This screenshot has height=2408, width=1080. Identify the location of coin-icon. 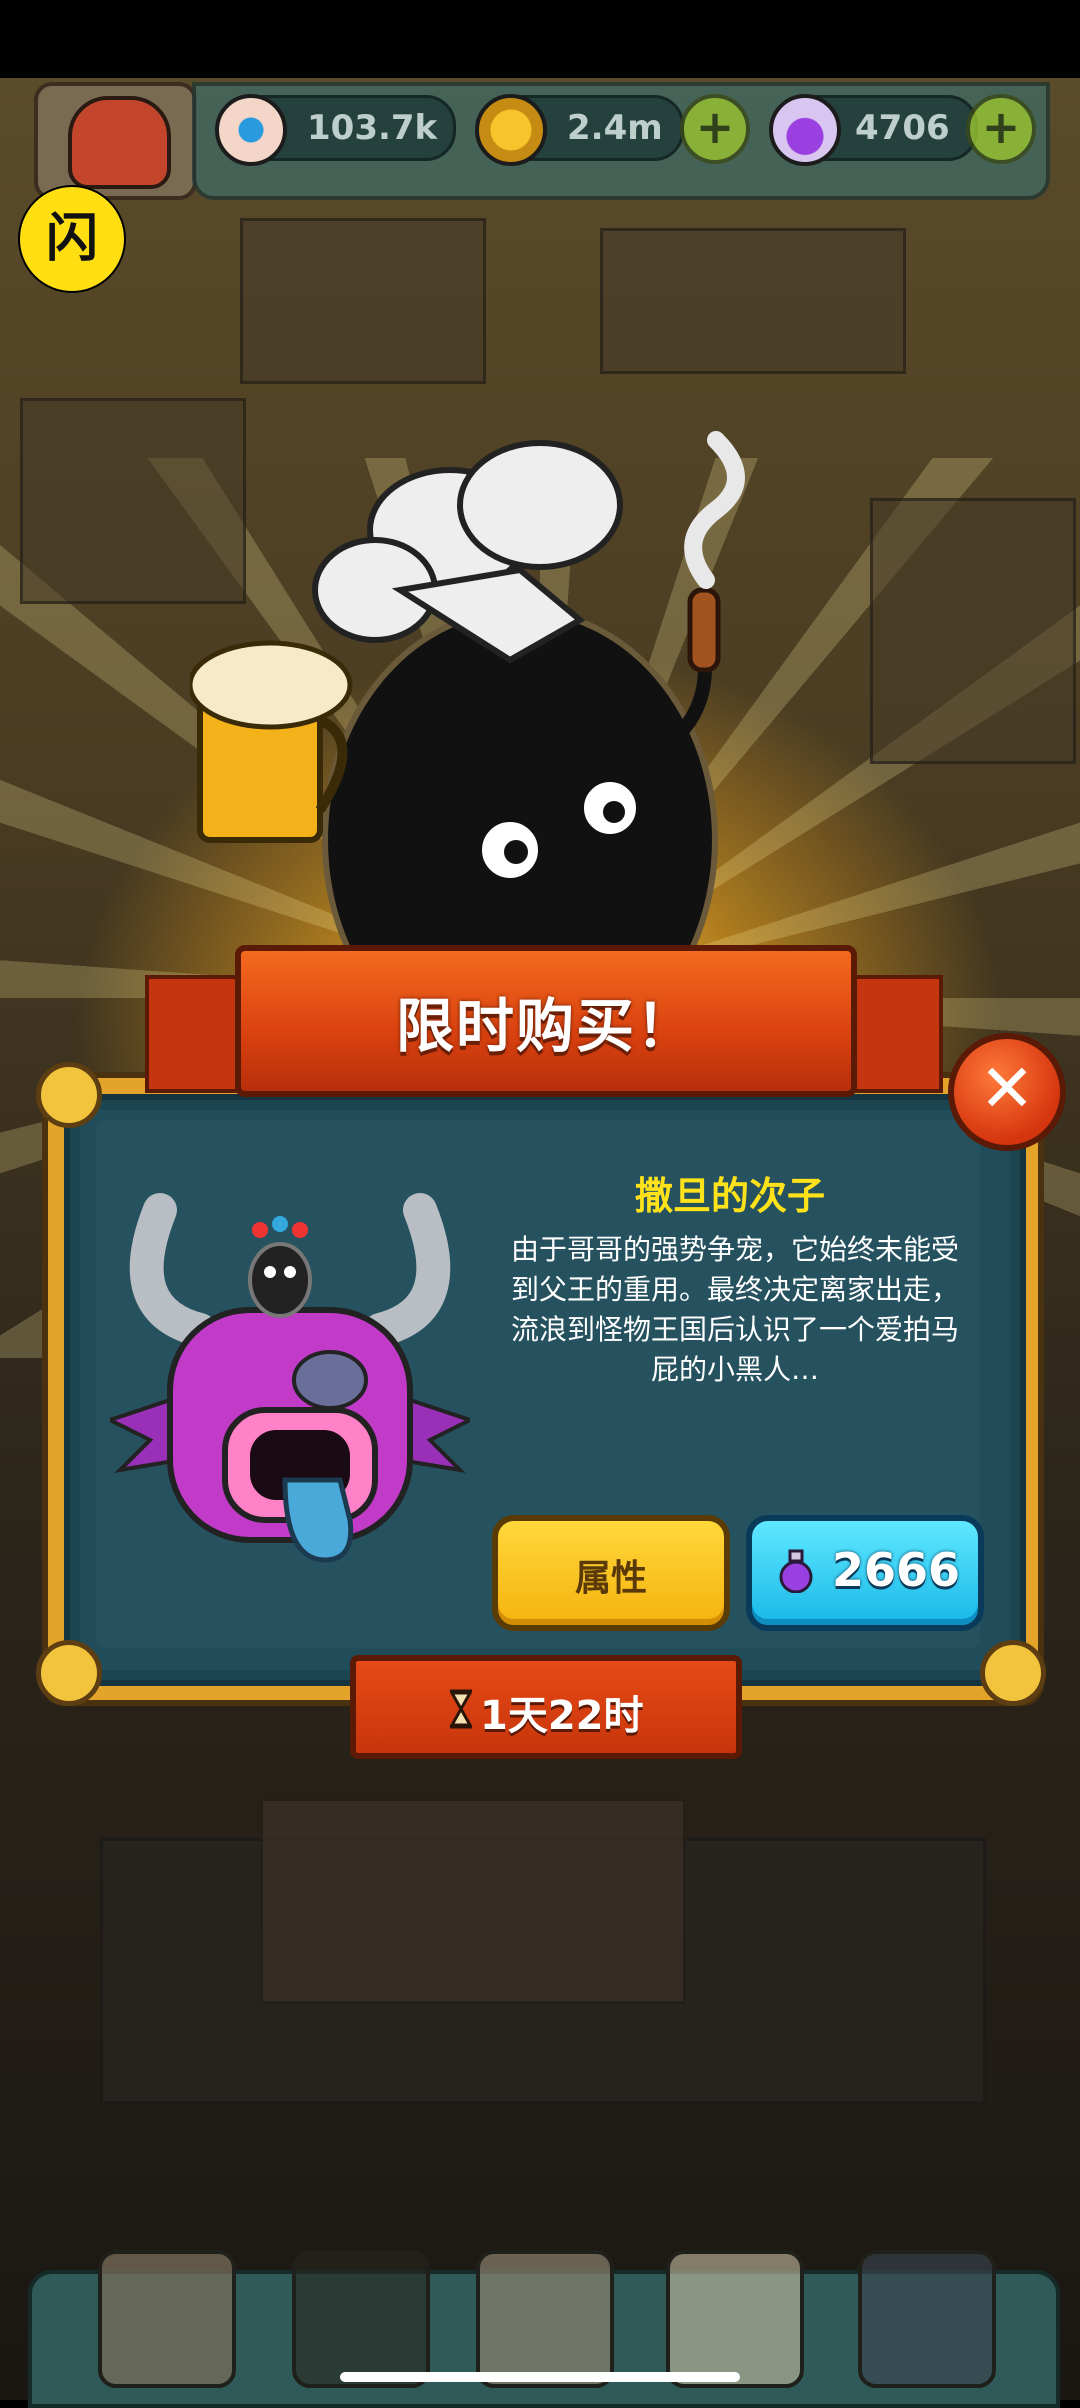
(511, 130).